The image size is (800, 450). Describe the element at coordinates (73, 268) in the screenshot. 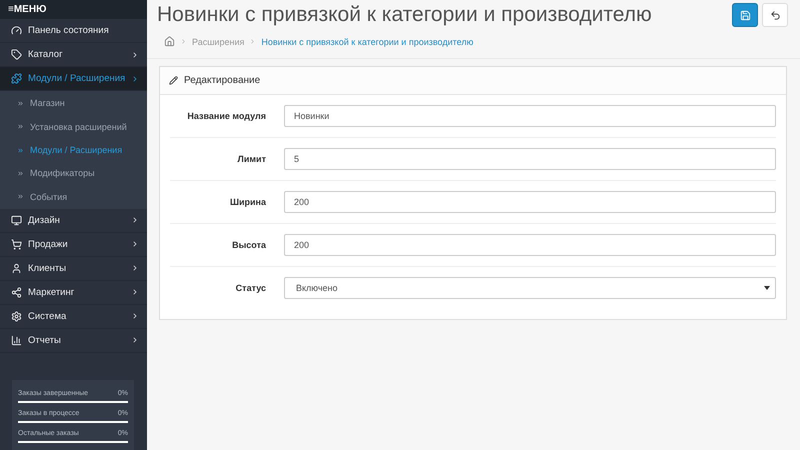

I see `sidebar-item: Клиенты` at that location.